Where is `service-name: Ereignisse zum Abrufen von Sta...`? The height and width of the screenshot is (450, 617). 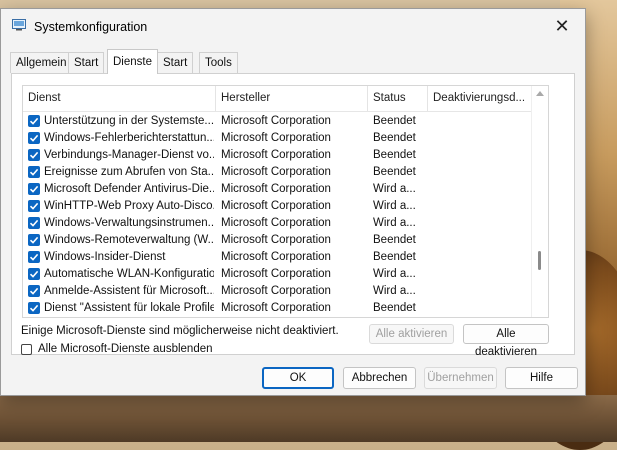
service-name: Ereignisse zum Abrufen von Sta... is located at coordinates (129, 172).